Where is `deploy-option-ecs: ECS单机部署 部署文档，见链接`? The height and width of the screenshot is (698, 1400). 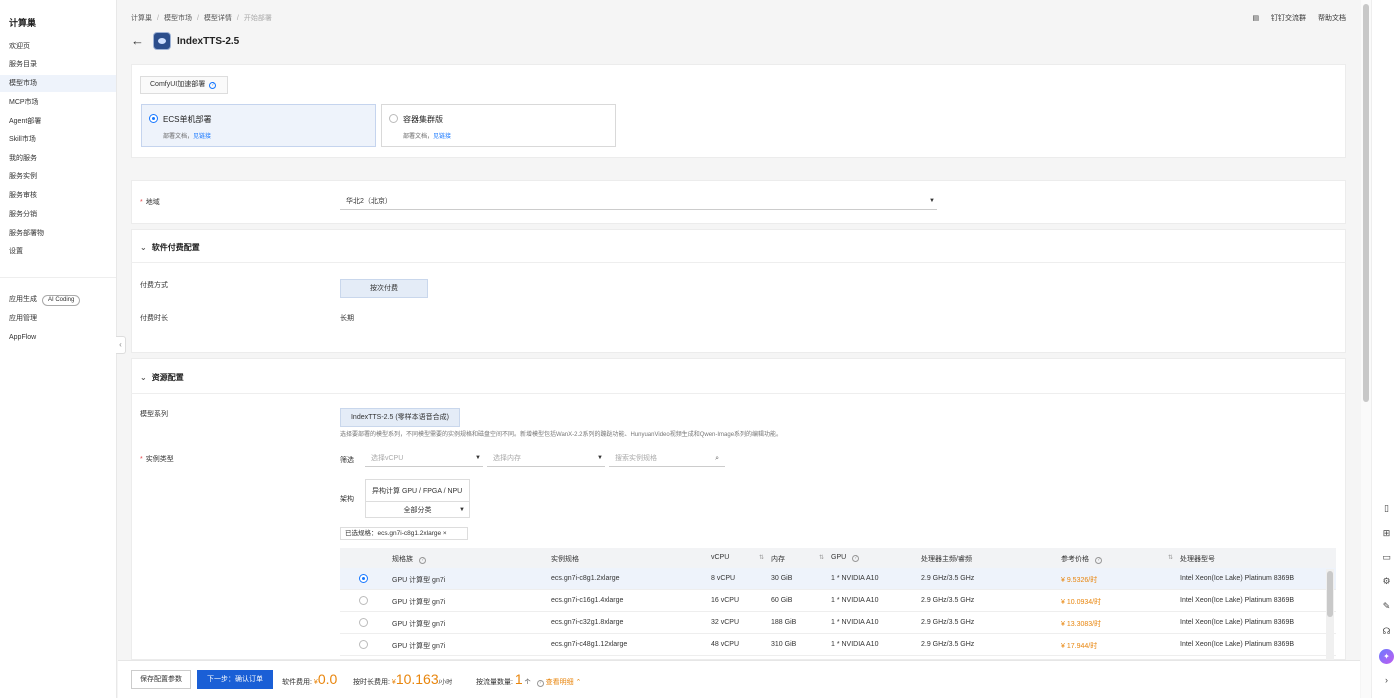
deploy-option-ecs: ECS单机部署 部署文档，见链接 is located at coordinates (258, 125).